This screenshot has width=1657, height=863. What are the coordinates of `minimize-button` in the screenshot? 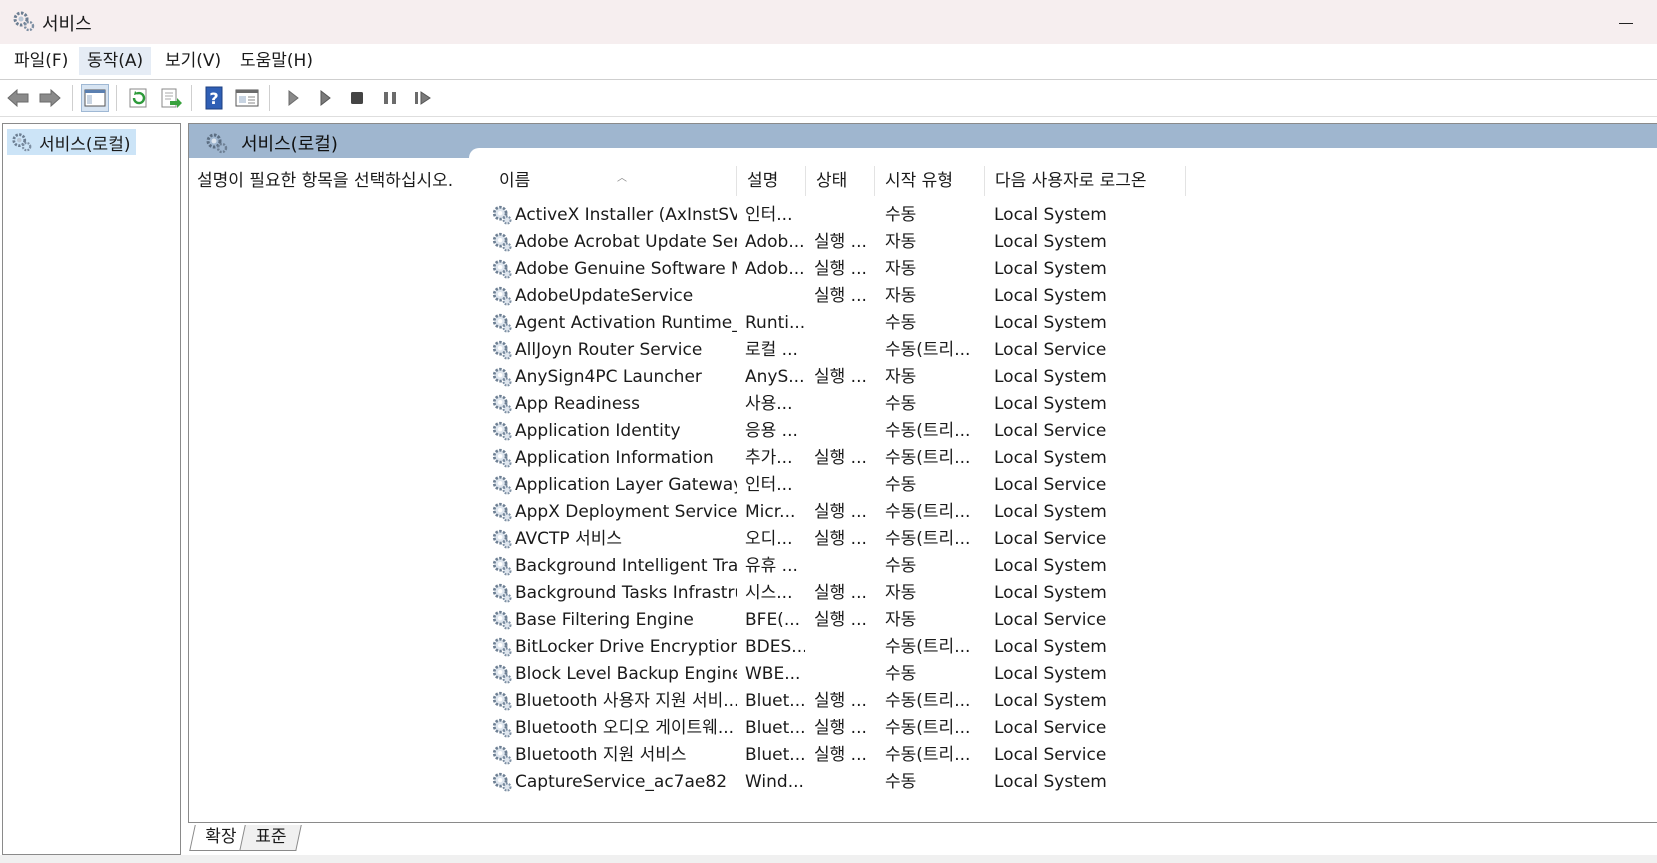 It's located at (1627, 21).